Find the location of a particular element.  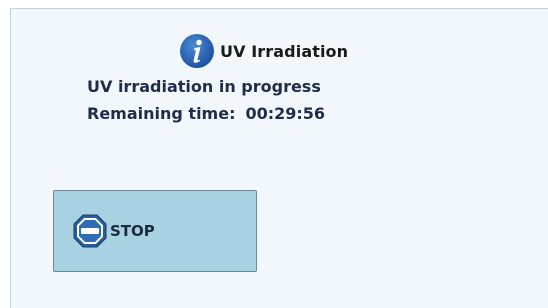

remaining-time-row: Remaining time: 00:29:56 is located at coordinates (206, 113).